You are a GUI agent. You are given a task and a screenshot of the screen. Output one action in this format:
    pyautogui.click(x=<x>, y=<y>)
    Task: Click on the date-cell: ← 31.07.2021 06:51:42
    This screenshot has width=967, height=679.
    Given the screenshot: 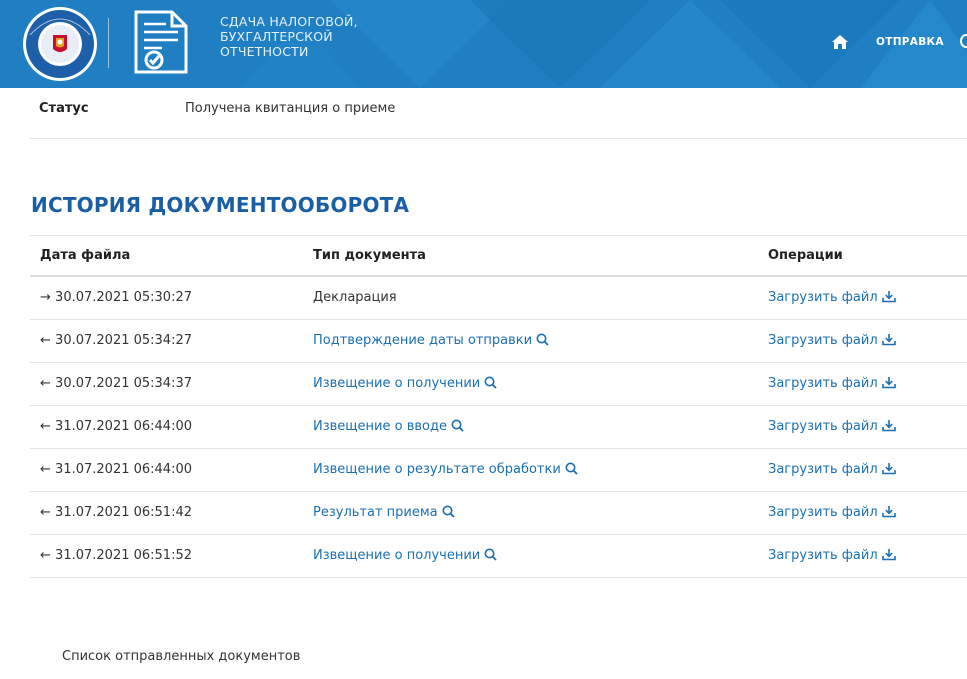 What is the action you would take?
    pyautogui.click(x=116, y=512)
    